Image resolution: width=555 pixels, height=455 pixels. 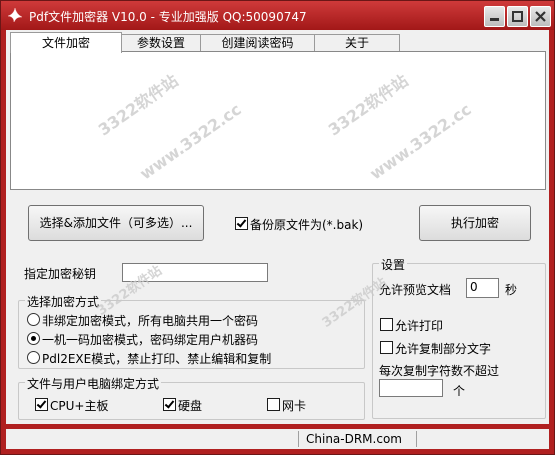 What do you see at coordinates (443, 349) in the screenshot?
I see `allow-copy-label: 允许复制部分文字` at bounding box center [443, 349].